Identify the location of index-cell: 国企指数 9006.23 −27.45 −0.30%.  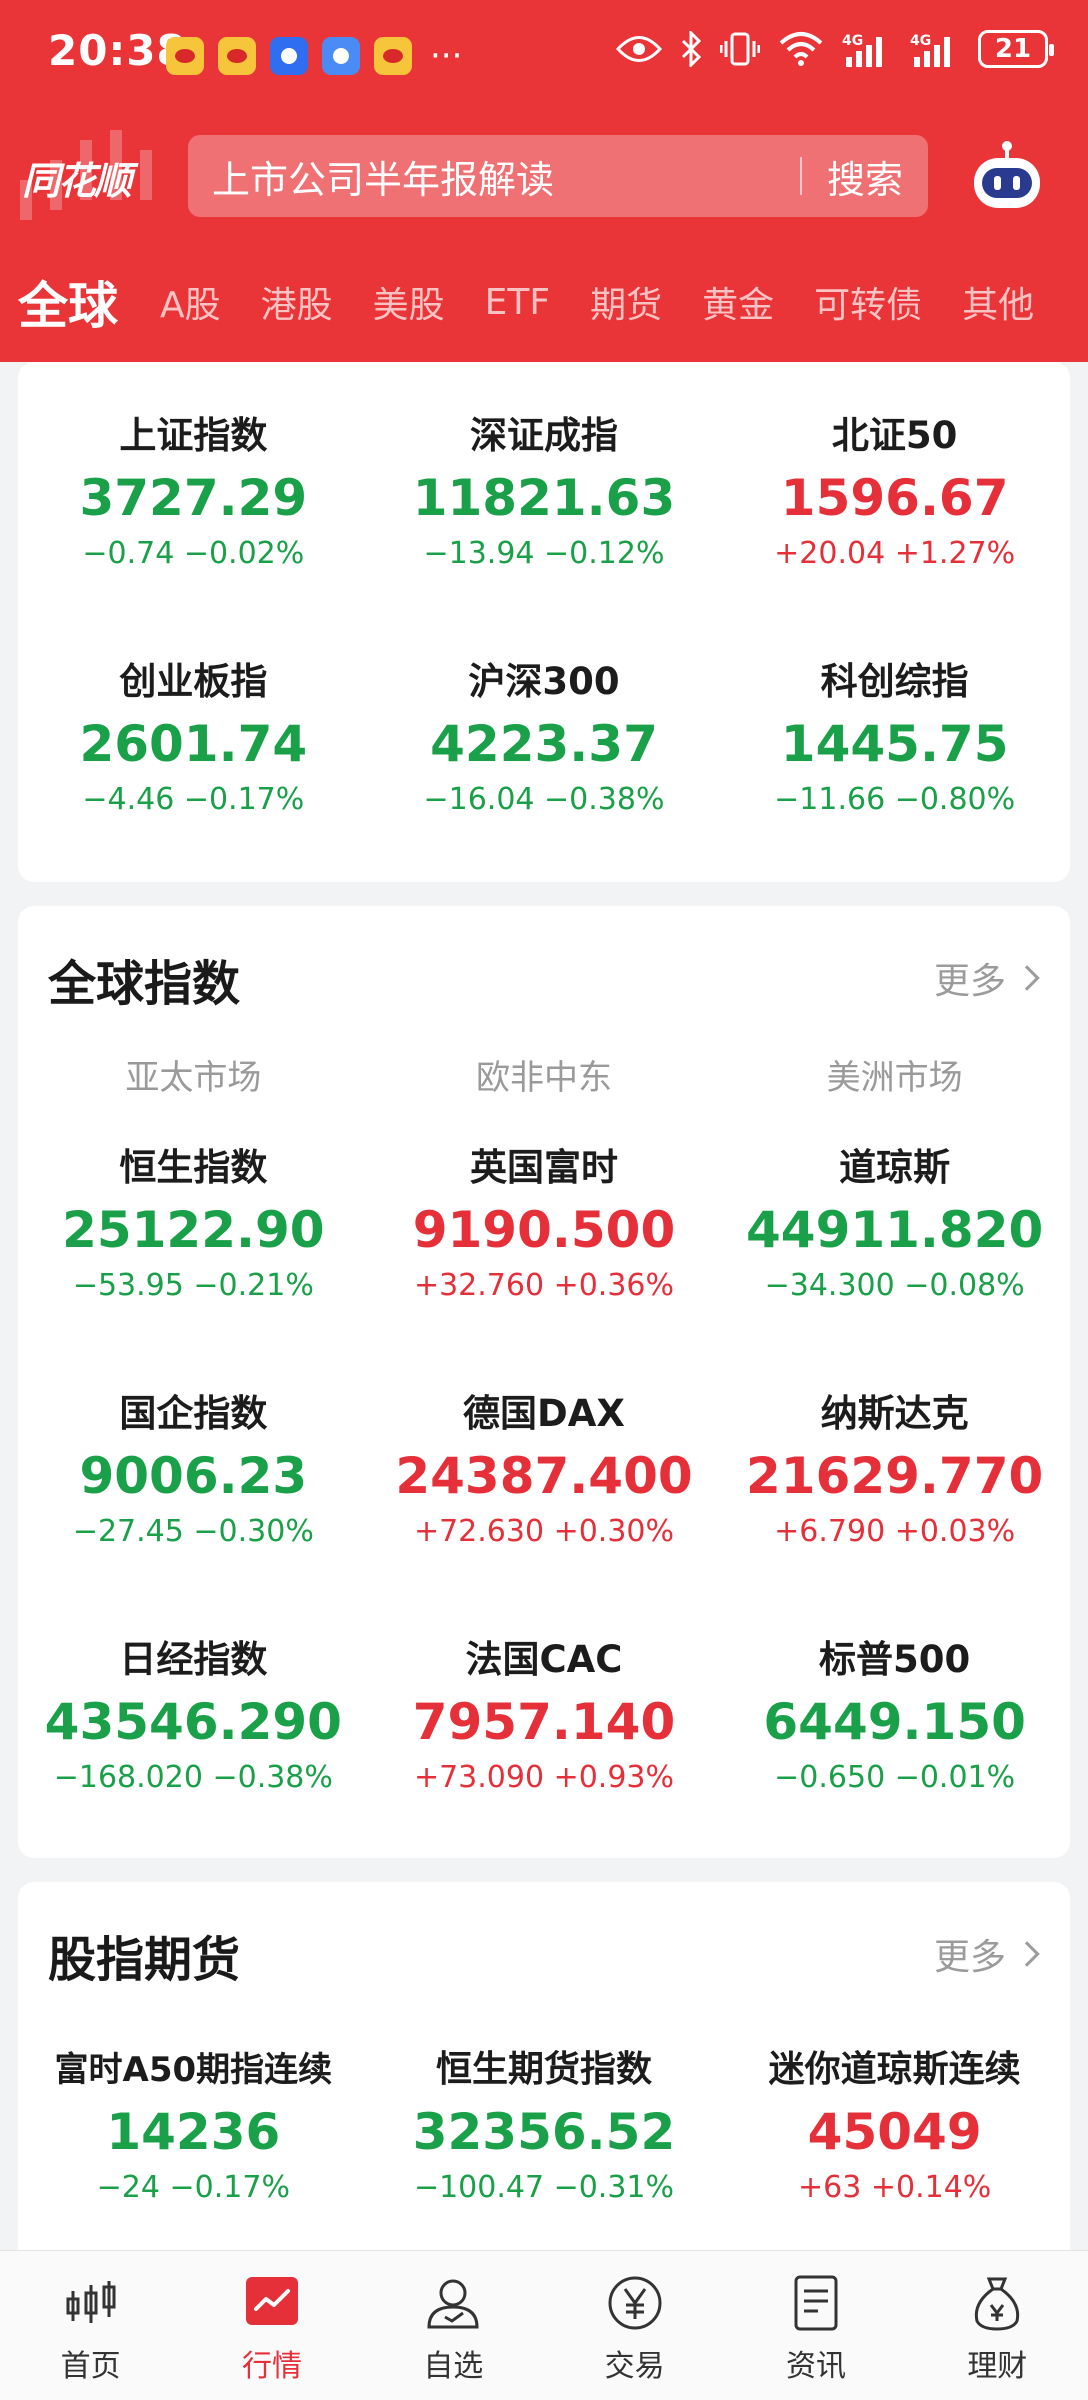
(193, 1470).